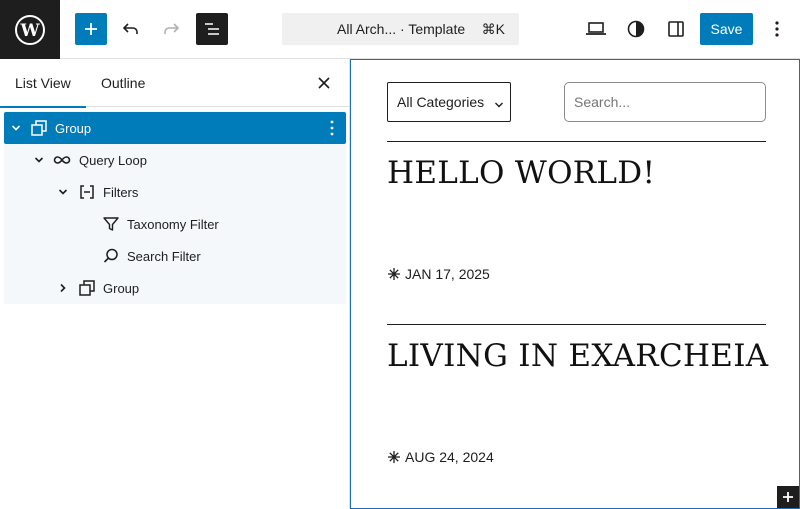  What do you see at coordinates (441, 102) in the screenshot?
I see `category-select-value: All Categories` at bounding box center [441, 102].